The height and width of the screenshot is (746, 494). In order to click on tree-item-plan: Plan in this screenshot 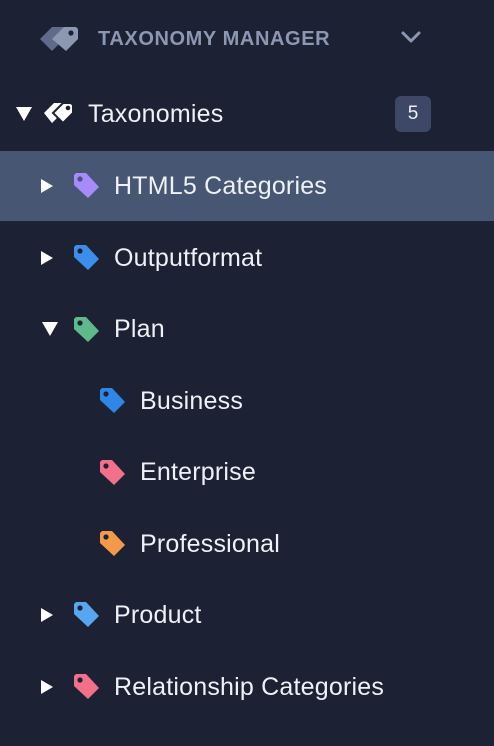, I will do `click(247, 328)`.